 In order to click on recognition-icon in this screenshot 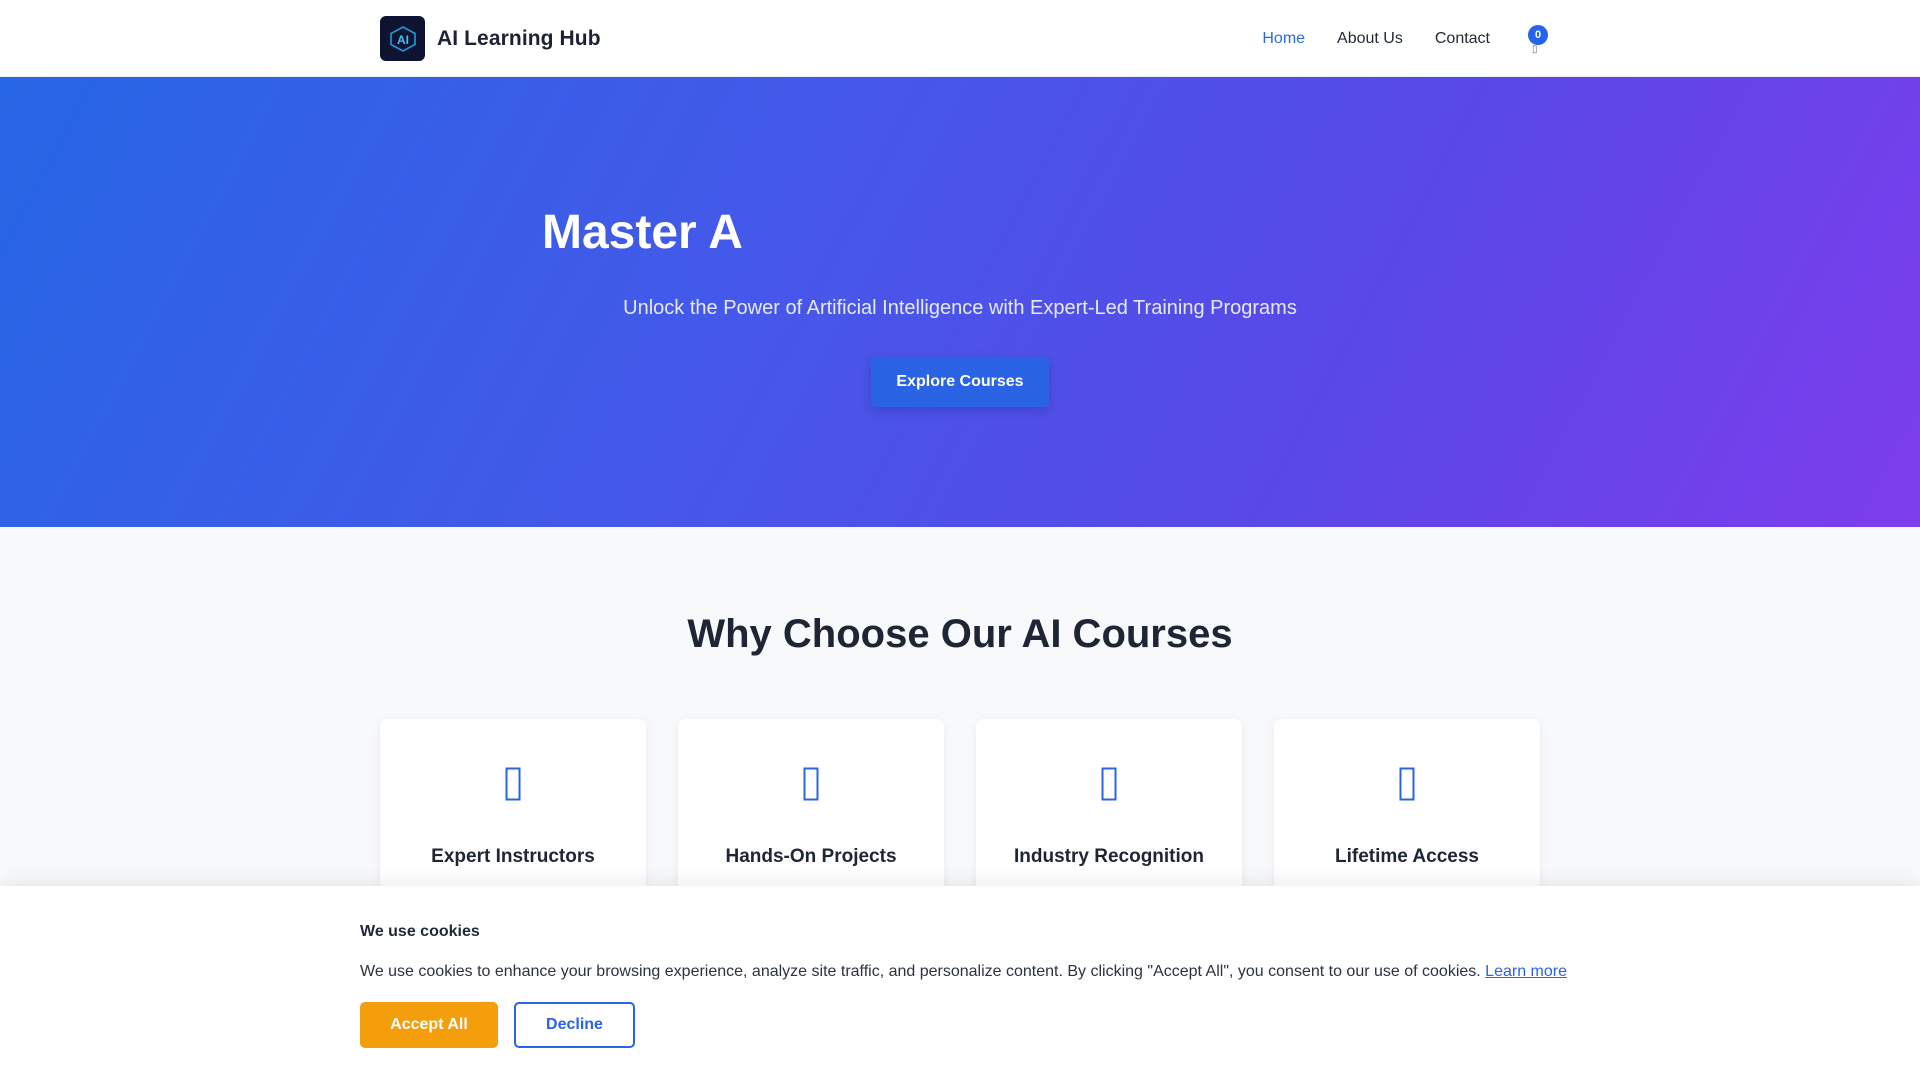, I will do `click(1109, 784)`.